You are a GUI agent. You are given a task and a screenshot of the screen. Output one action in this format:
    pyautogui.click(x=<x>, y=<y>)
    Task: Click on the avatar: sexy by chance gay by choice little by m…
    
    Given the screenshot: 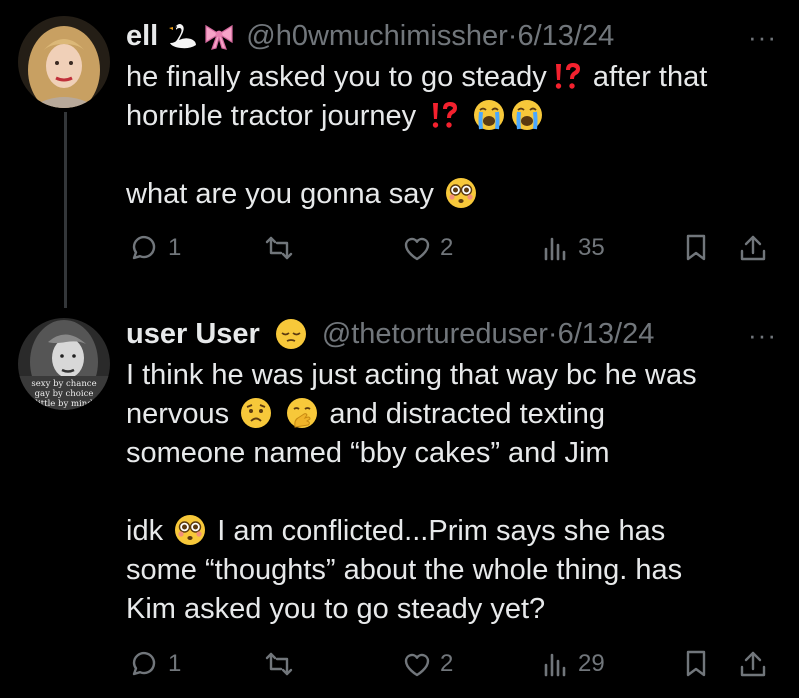 What is the action you would take?
    pyautogui.click(x=64, y=364)
    